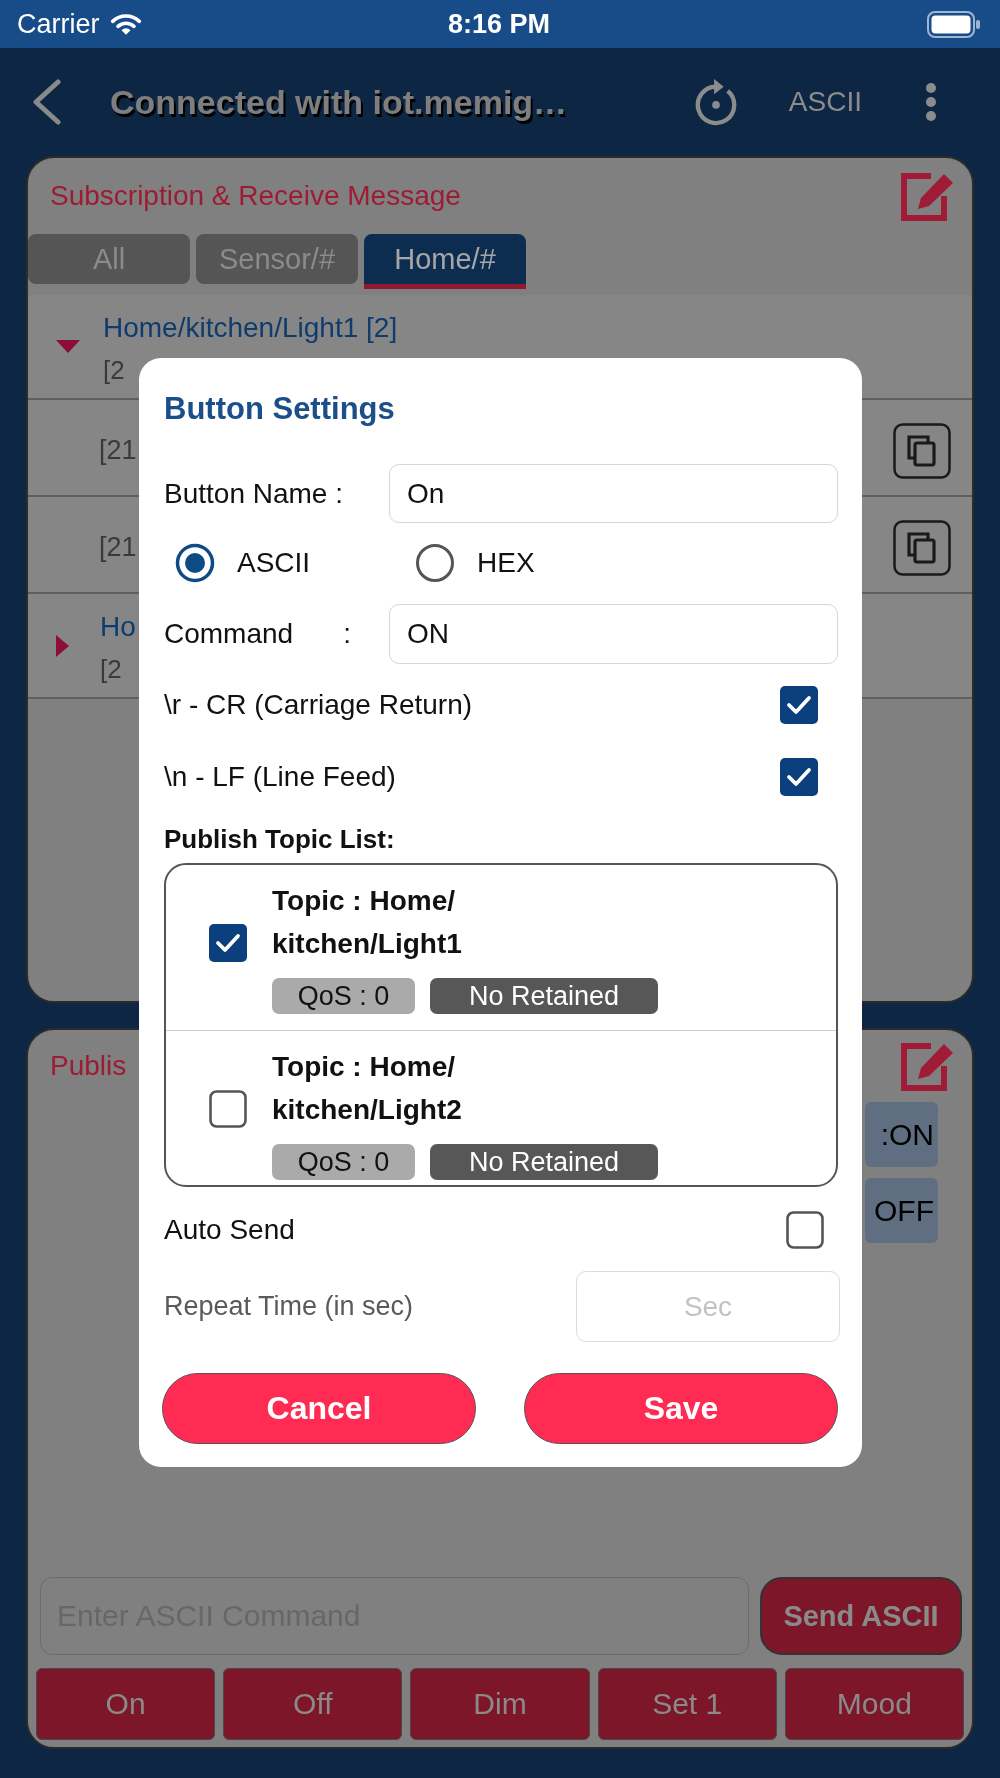  I want to click on quick-command-button: On, so click(126, 1704).